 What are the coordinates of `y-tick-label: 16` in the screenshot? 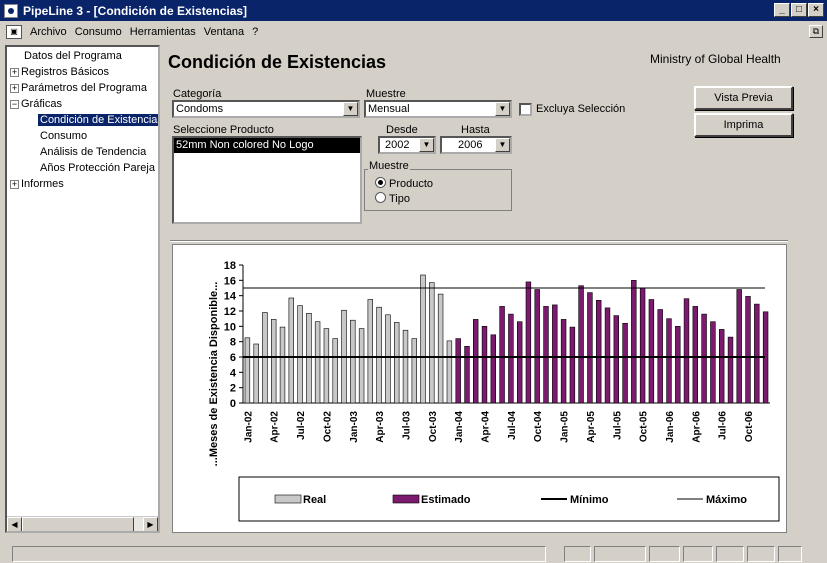 It's located at (230, 281).